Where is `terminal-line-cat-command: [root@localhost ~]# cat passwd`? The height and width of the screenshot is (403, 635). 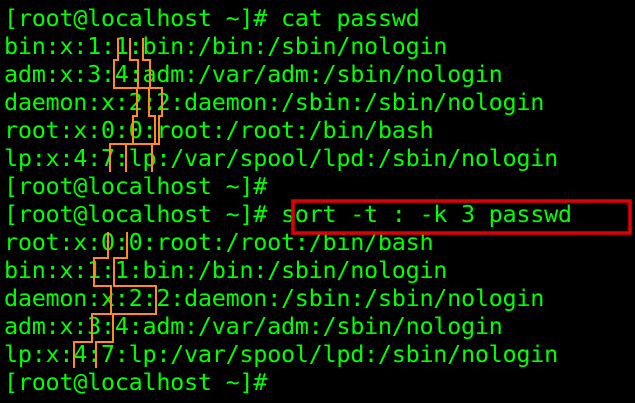 terminal-line-cat-command: [root@localhost ~]# cat passwd is located at coordinates (212, 18).